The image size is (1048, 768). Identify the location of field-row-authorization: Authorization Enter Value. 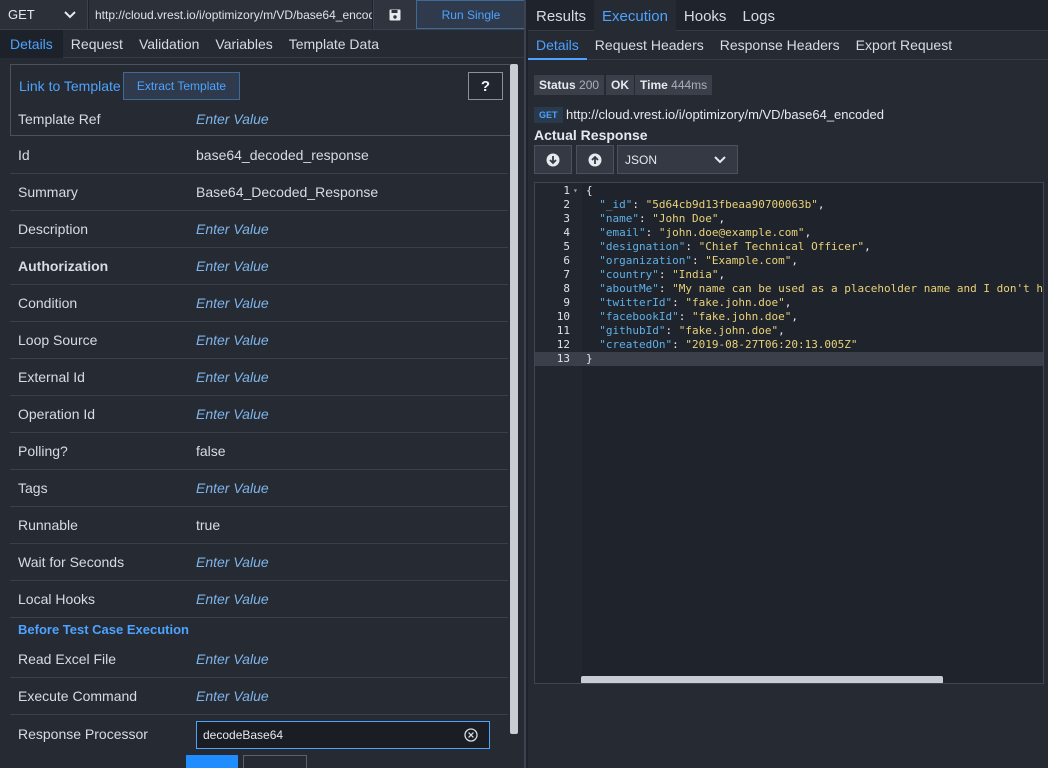
(259, 266).